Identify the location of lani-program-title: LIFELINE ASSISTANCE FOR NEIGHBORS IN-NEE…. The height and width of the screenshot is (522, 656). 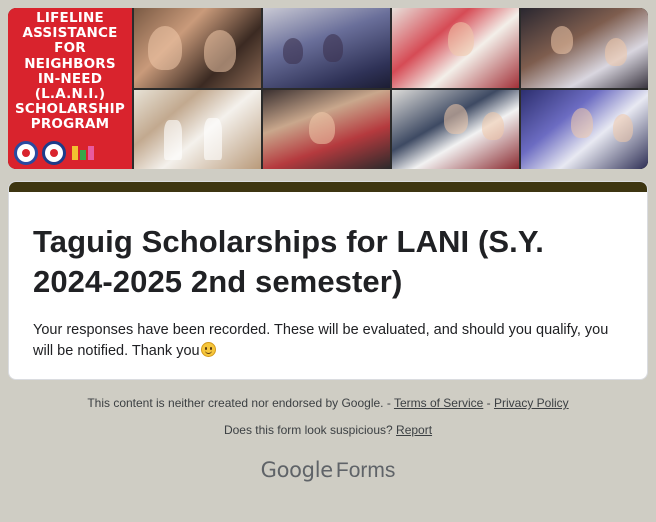
(70, 71).